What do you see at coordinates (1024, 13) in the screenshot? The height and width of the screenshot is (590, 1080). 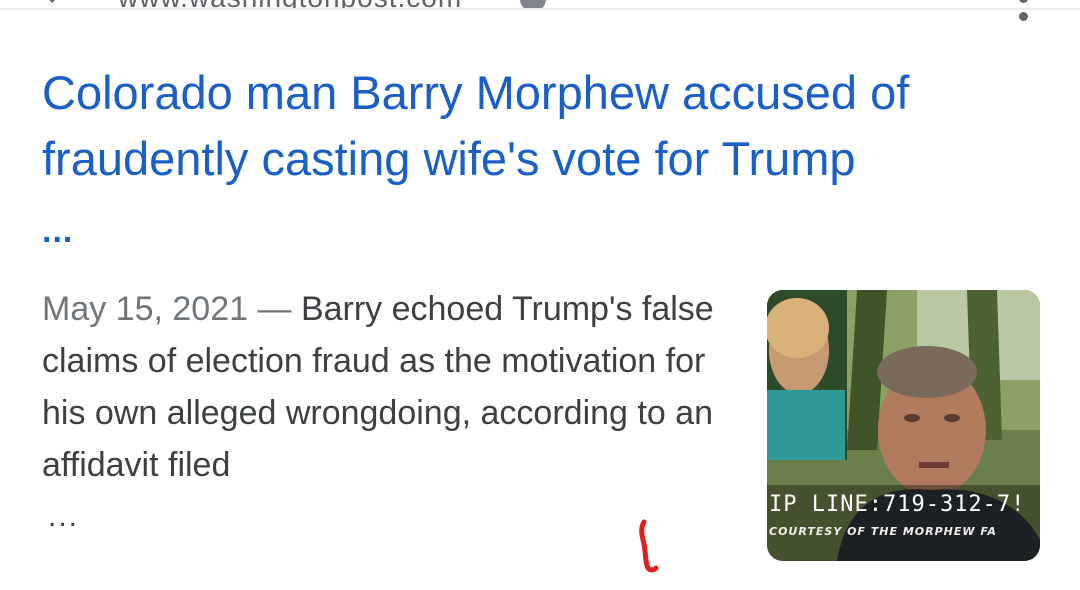 I see `more-vert-icon` at bounding box center [1024, 13].